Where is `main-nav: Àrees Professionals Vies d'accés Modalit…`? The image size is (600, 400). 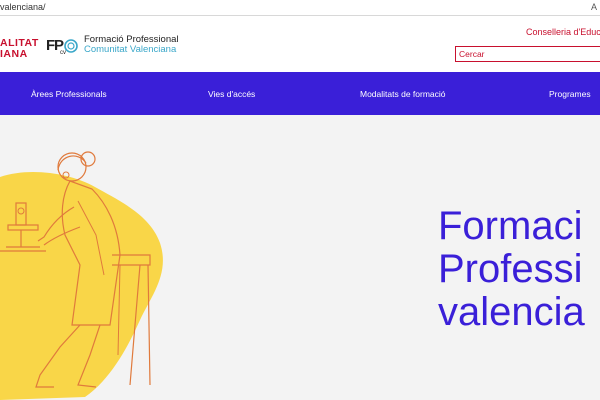 main-nav: Àrees Professionals Vies d'accés Modalit… is located at coordinates (300, 93).